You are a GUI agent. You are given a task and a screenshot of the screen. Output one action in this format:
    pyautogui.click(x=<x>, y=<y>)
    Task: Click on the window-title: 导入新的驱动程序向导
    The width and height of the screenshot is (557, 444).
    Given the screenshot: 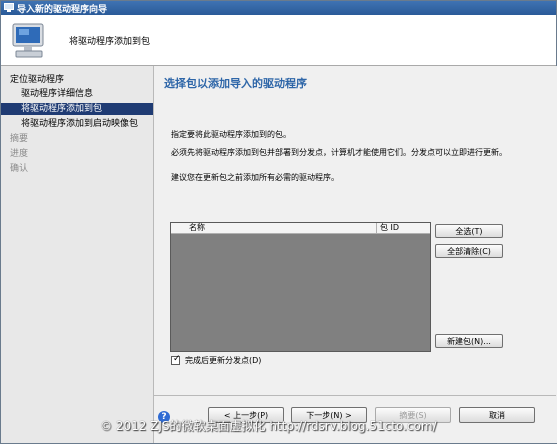 What is the action you would take?
    pyautogui.click(x=62, y=10)
    